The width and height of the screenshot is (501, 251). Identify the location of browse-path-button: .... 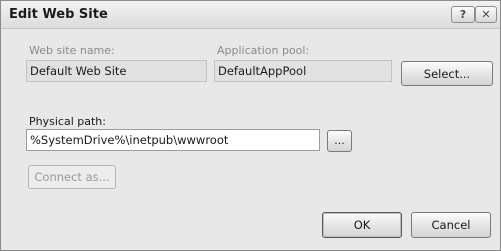
(339, 141).